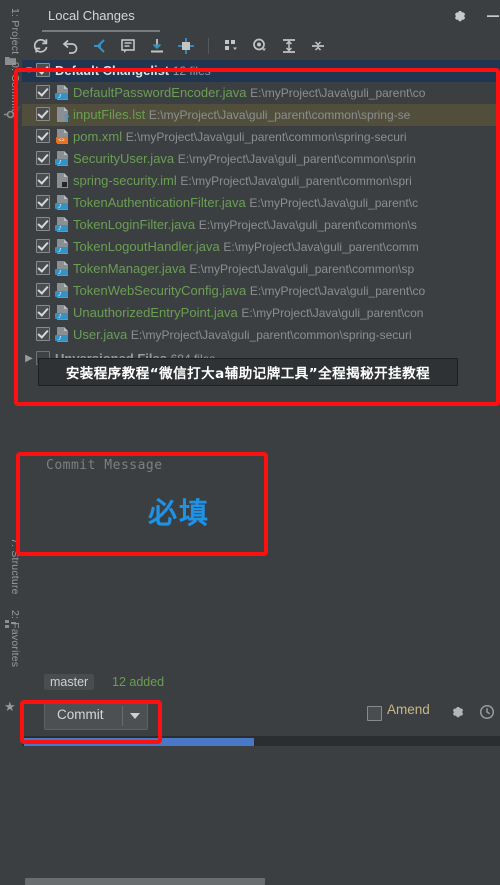  What do you see at coordinates (160, 92) in the screenshot?
I see `file-name: DefaultPasswordEncoder.java` at bounding box center [160, 92].